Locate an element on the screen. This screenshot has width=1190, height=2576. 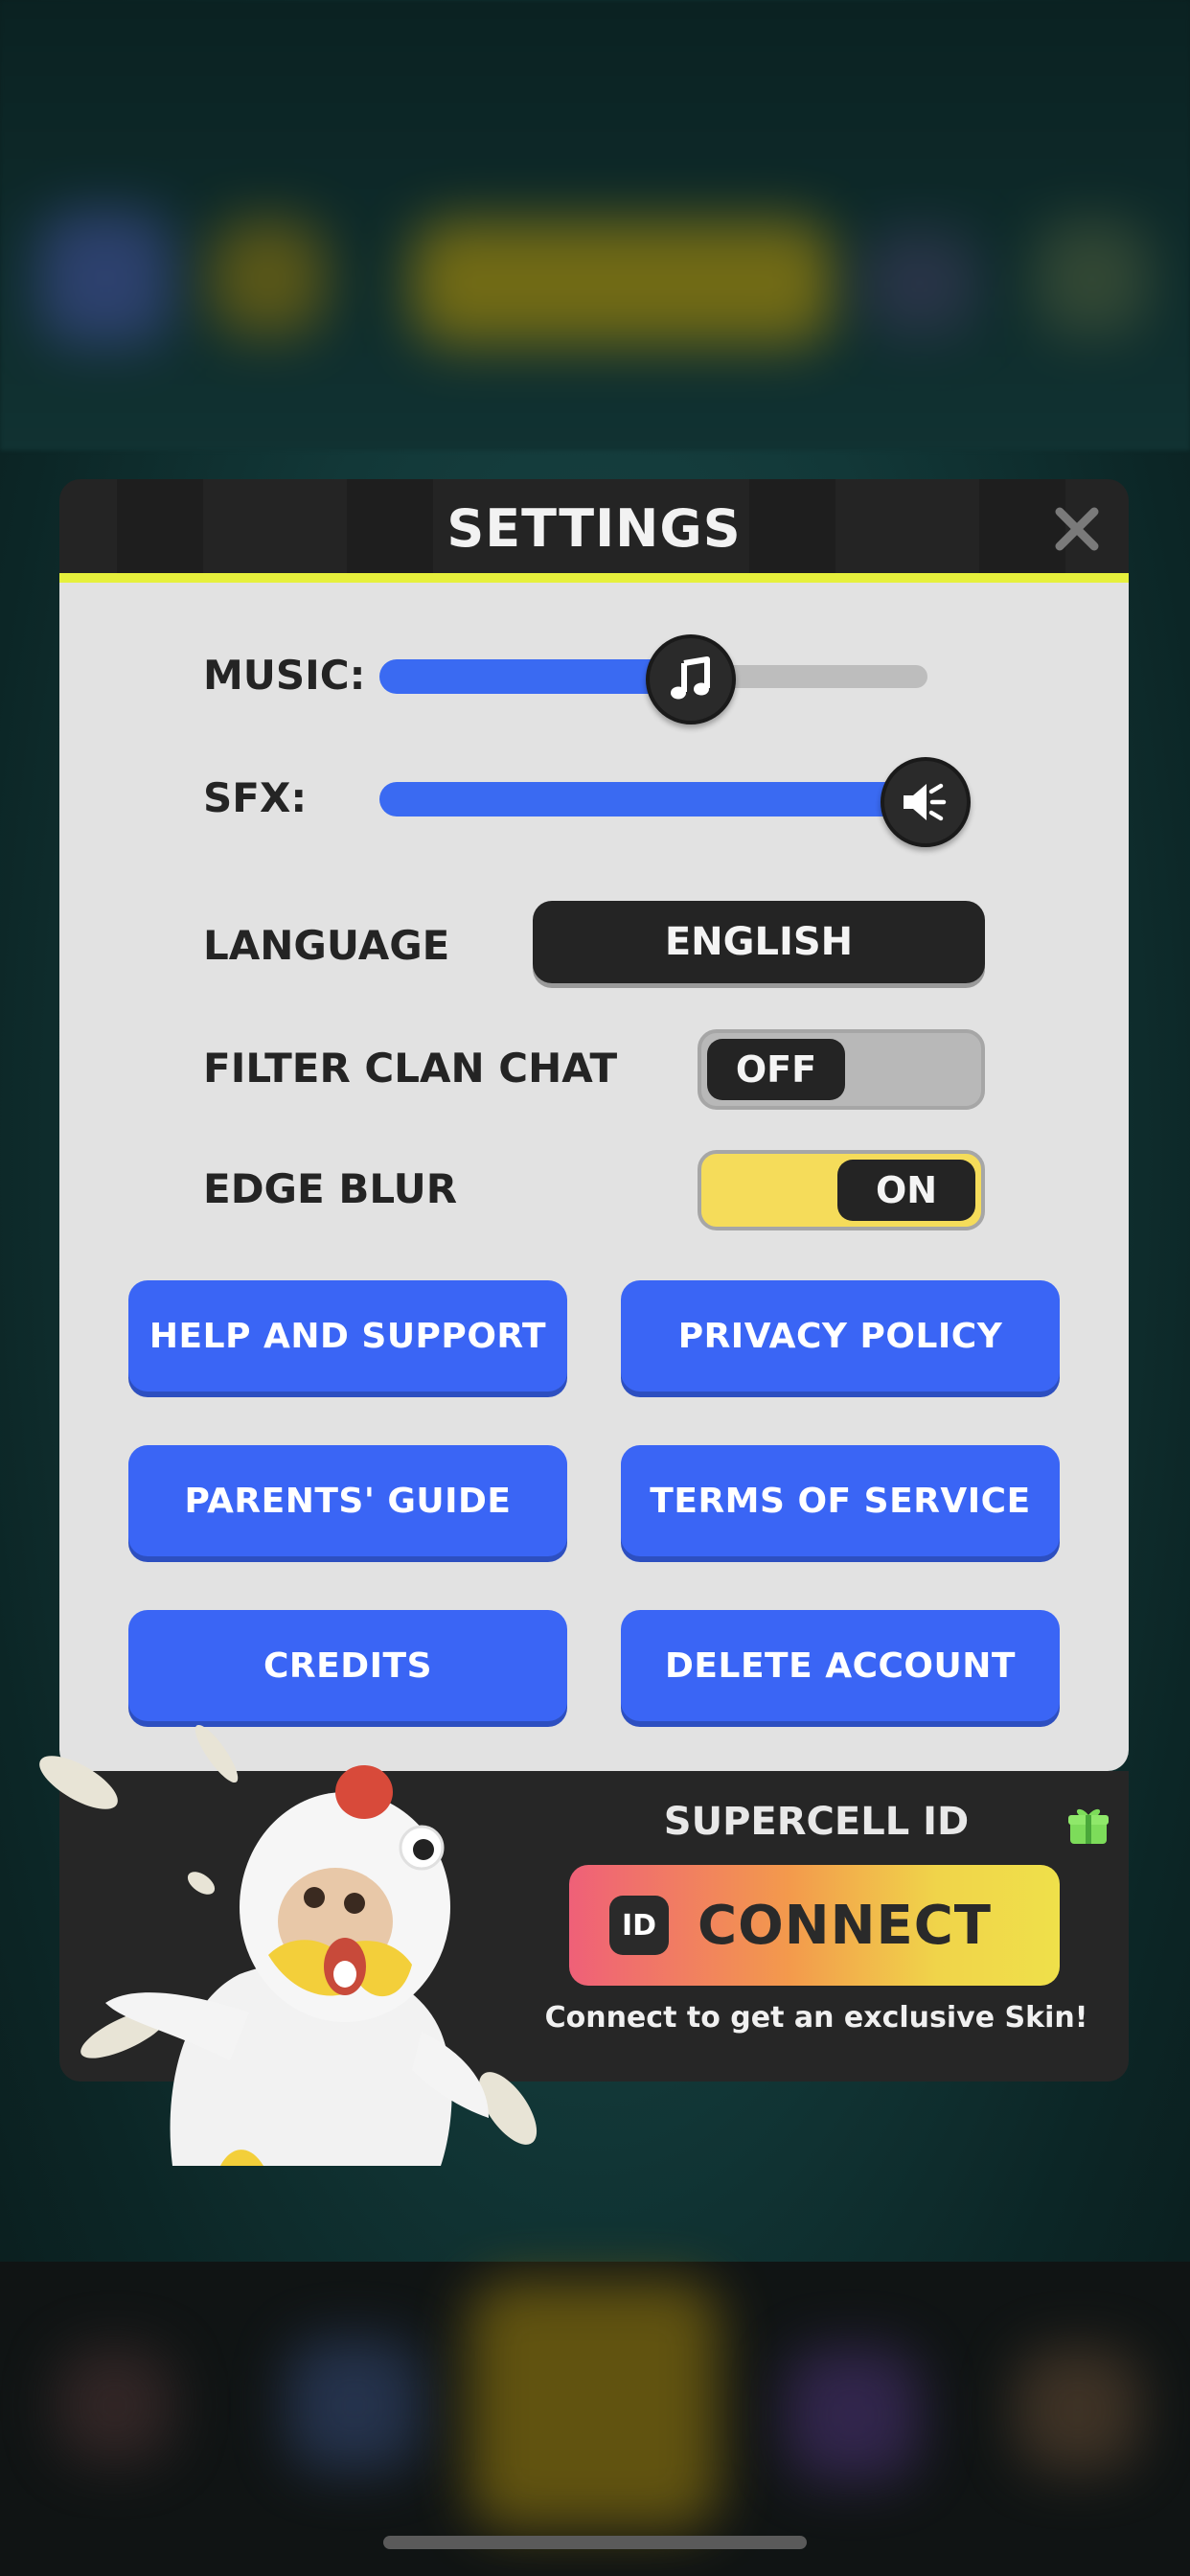
filter-clan-chat-toggle: OFF is located at coordinates (842, 1069).